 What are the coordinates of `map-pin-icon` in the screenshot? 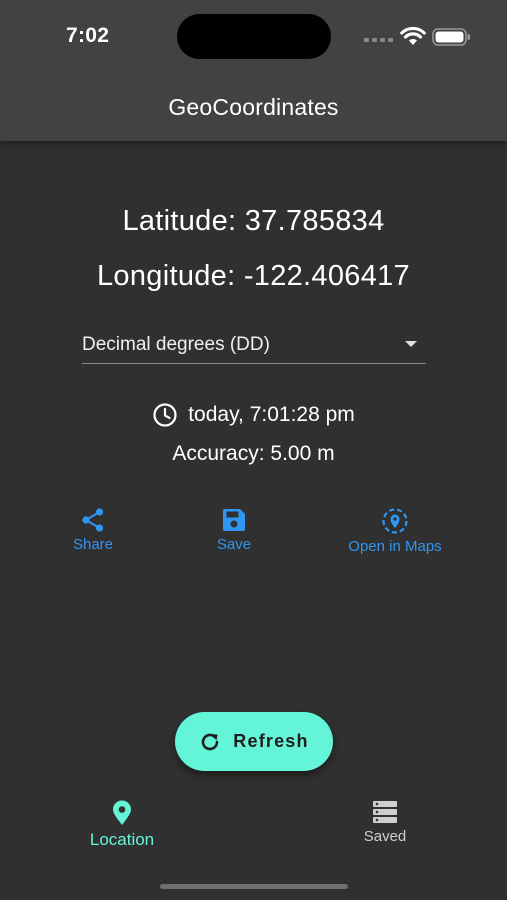 It's located at (122, 812).